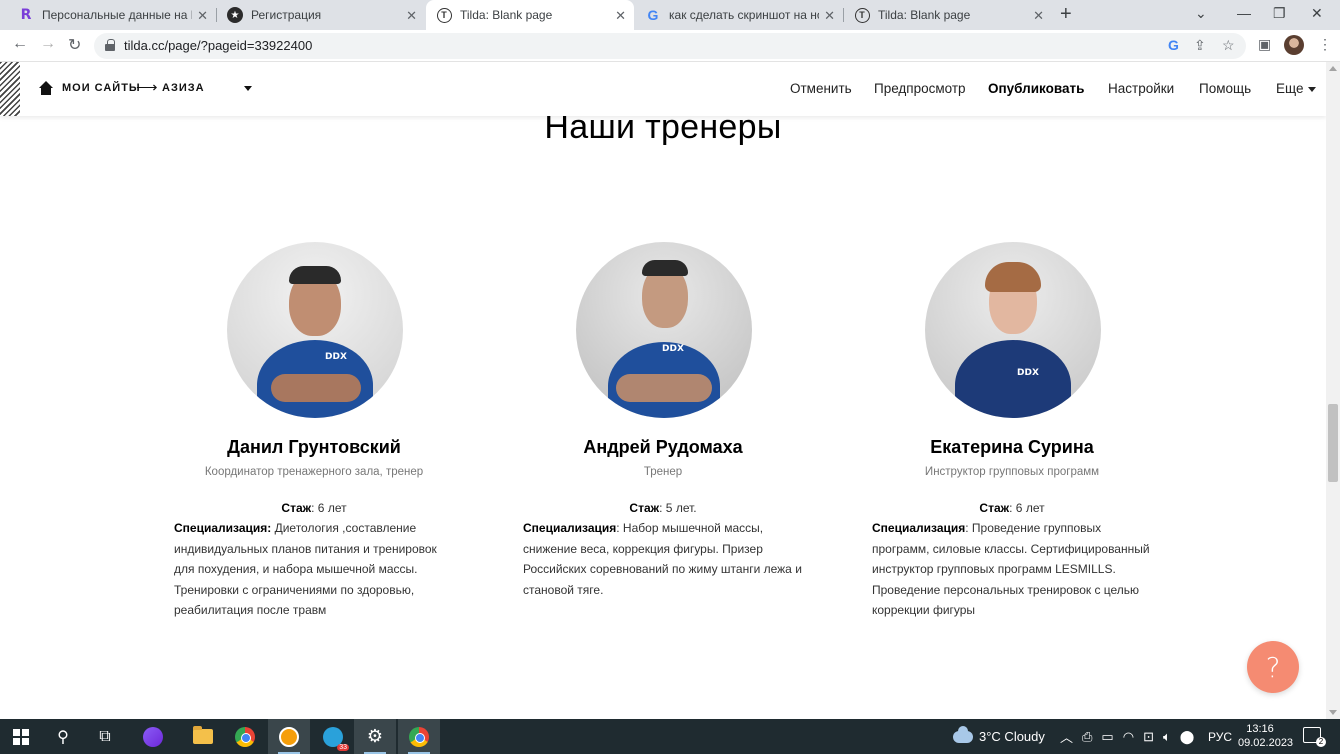 The width and height of the screenshot is (1340, 754). I want to click on telegram-badge: 33, so click(343, 747).